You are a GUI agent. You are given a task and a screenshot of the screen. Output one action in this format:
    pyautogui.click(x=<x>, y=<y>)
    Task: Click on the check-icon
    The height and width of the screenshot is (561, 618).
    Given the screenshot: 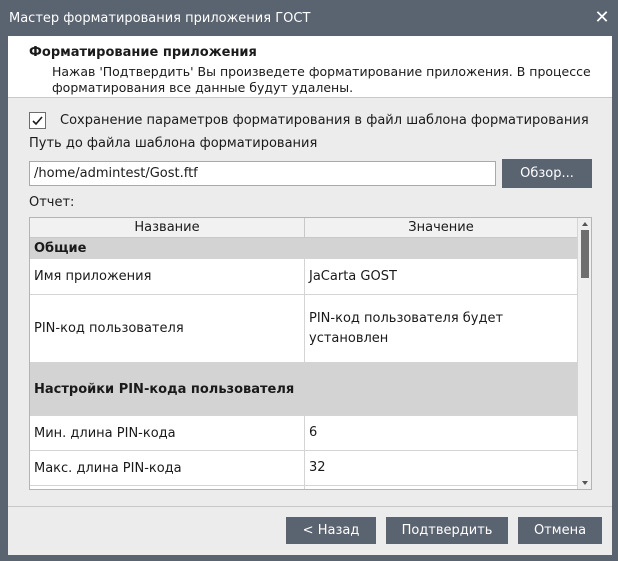 What is the action you would take?
    pyautogui.click(x=37, y=121)
    